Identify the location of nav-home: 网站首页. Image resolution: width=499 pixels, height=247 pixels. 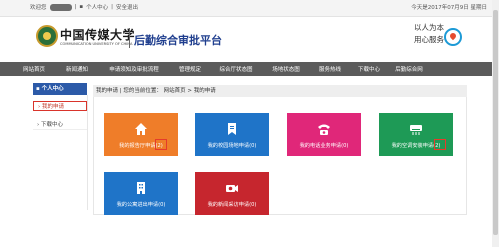
(34, 69).